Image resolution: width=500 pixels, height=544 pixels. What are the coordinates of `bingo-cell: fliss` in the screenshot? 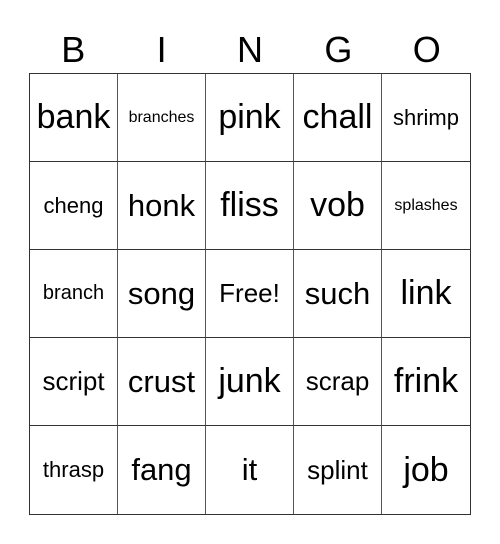 It's located at (250, 206).